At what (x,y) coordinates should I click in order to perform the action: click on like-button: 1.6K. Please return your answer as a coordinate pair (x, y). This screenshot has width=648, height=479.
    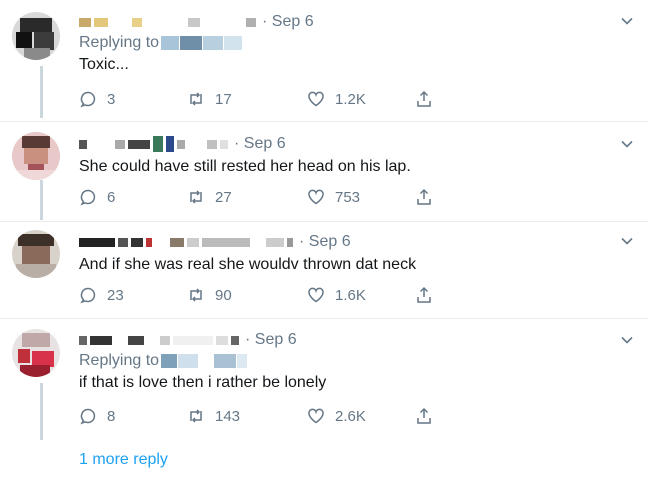
    Looking at the image, I should click on (361, 295).